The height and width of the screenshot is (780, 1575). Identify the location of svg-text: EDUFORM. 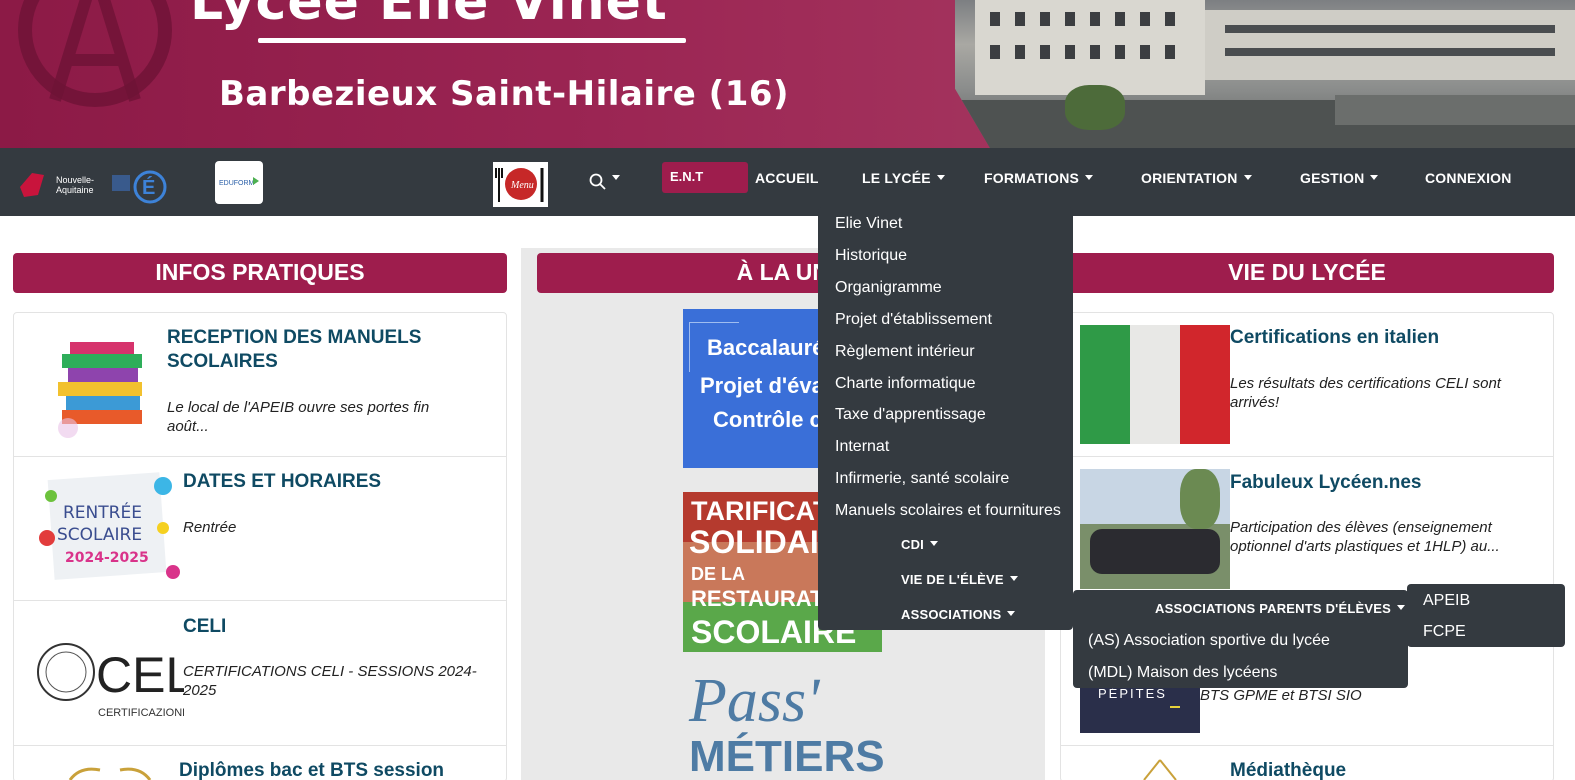
(237, 183).